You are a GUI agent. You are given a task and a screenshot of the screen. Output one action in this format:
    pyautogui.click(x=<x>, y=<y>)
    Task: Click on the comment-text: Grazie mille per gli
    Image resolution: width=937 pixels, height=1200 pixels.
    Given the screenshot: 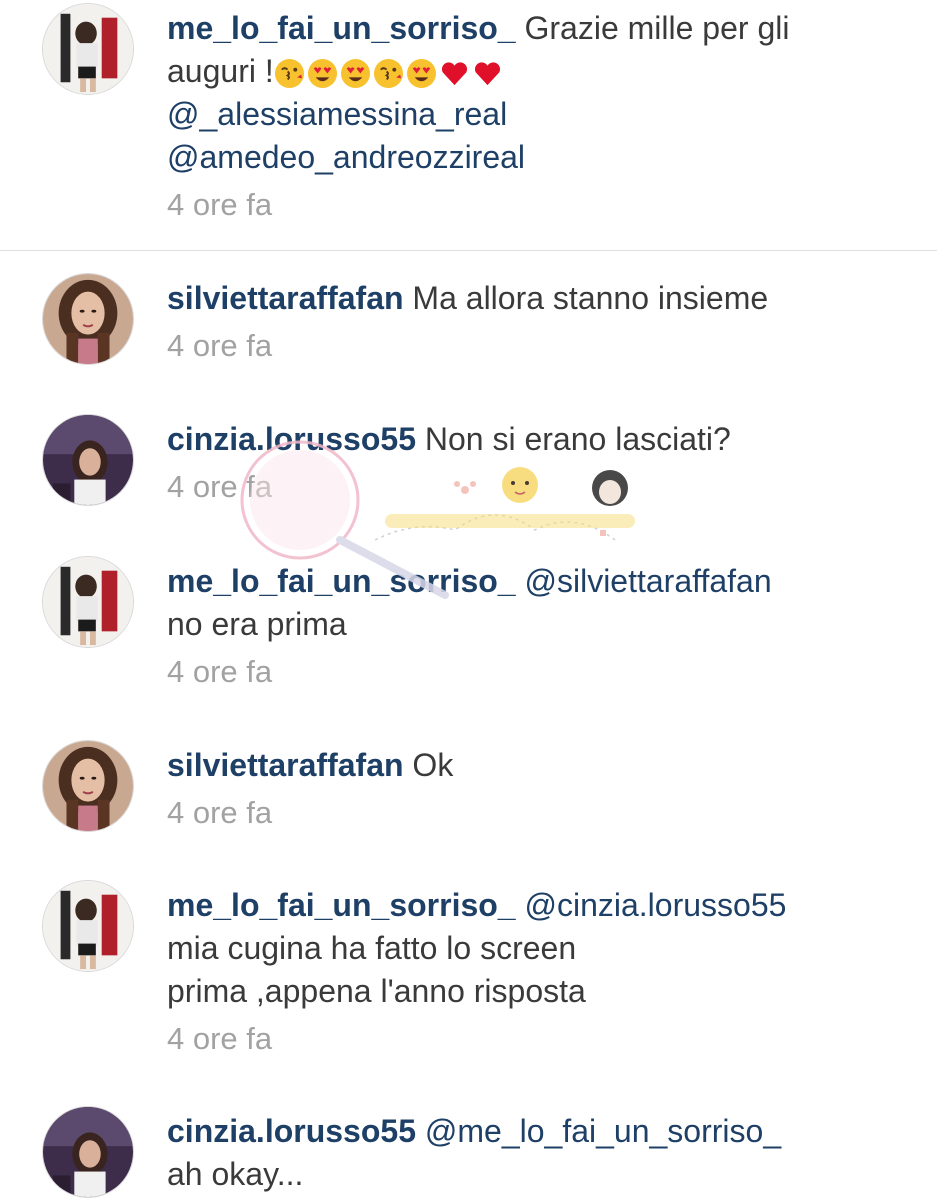 What is the action you would take?
    pyautogui.click(x=657, y=28)
    